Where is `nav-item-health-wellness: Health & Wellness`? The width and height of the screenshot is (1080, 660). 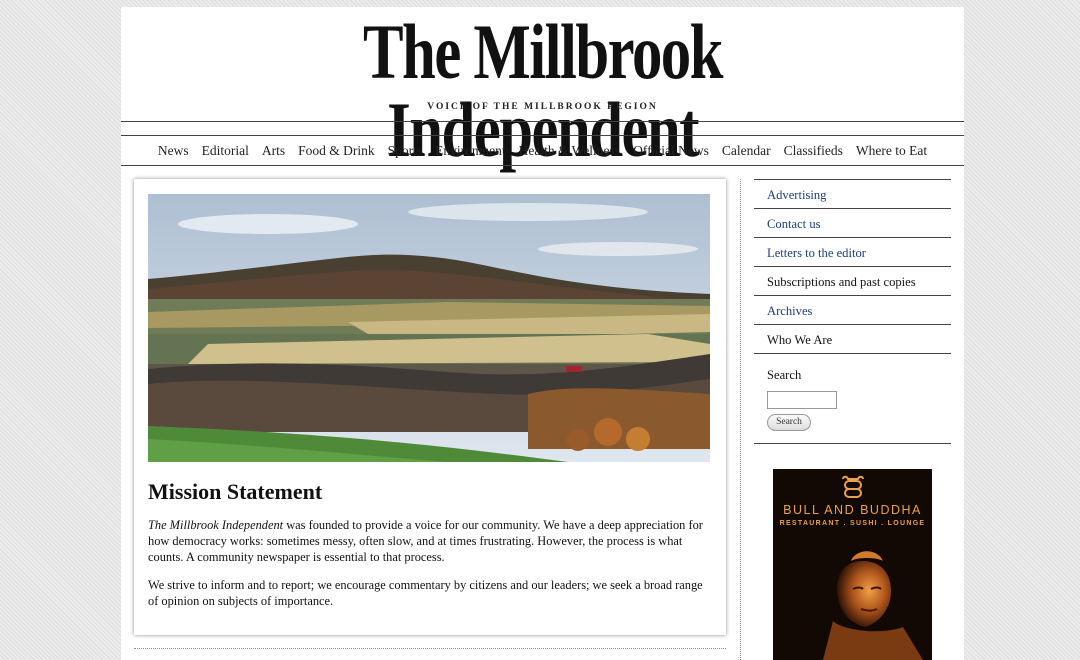 nav-item-health-wellness: Health & Wellness is located at coordinates (569, 151).